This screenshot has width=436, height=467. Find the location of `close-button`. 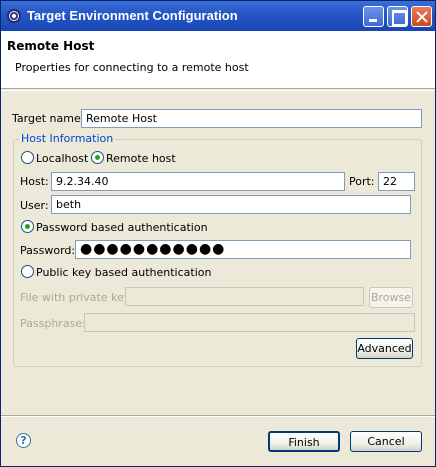

close-button is located at coordinates (421, 16).